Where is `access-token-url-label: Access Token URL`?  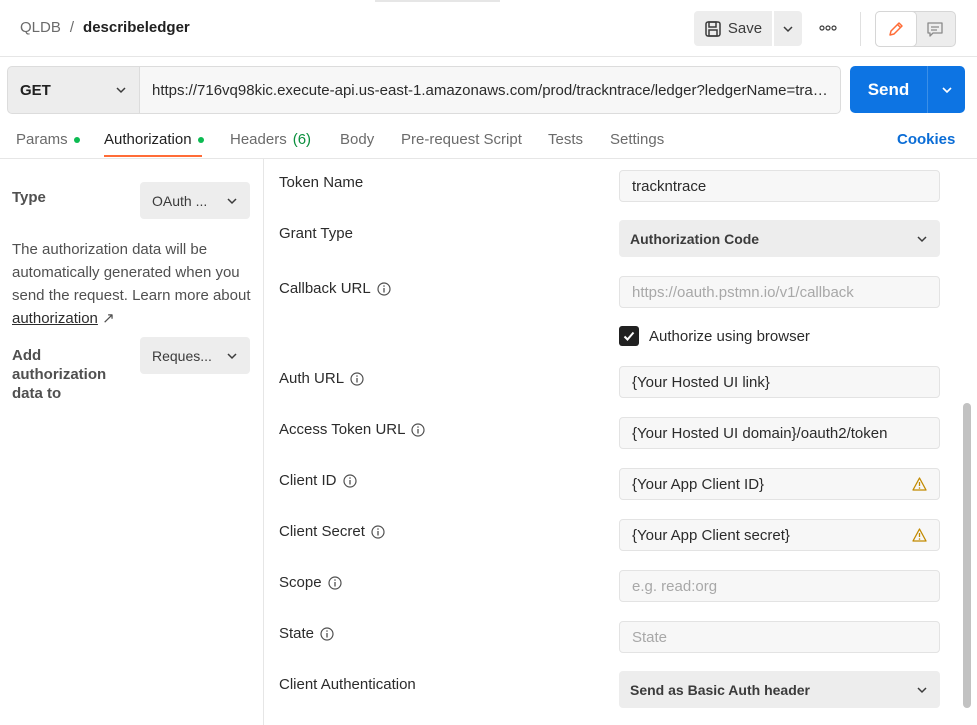 access-token-url-label: Access Token URL is located at coordinates (352, 429).